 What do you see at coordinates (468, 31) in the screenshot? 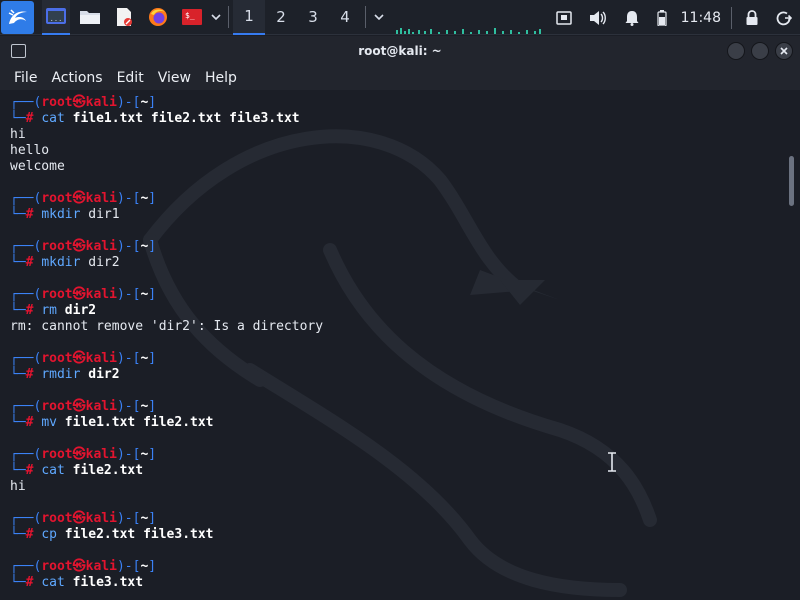
I see `cpu-graph` at bounding box center [468, 31].